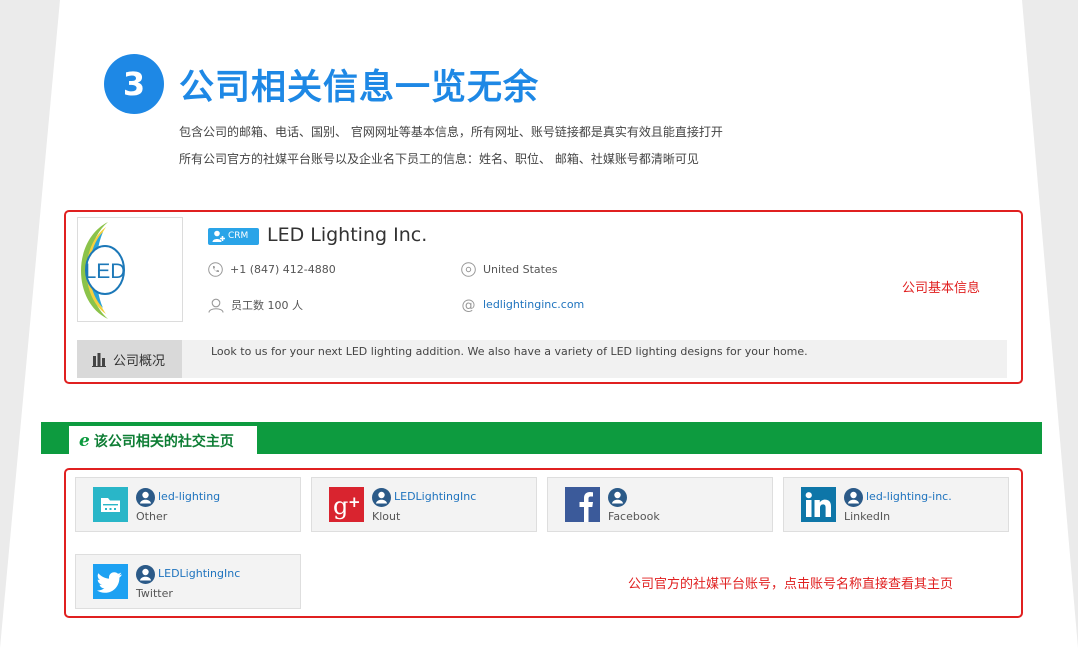  I want to click on social-platform-label: Twitter, so click(154, 593).